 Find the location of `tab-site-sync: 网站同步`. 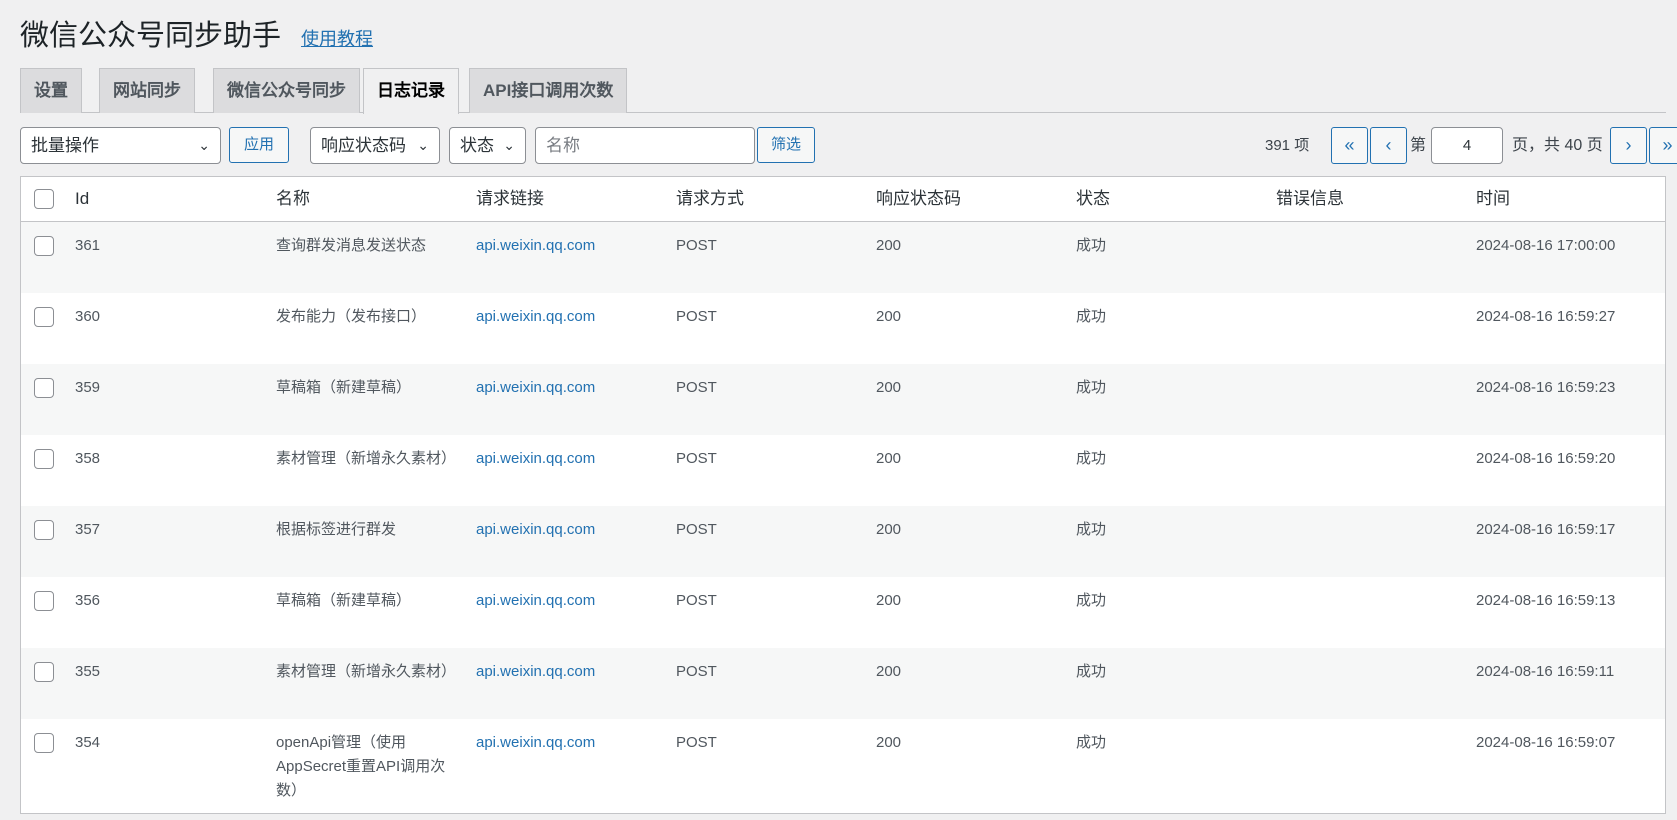

tab-site-sync: 网站同步 is located at coordinates (147, 90).